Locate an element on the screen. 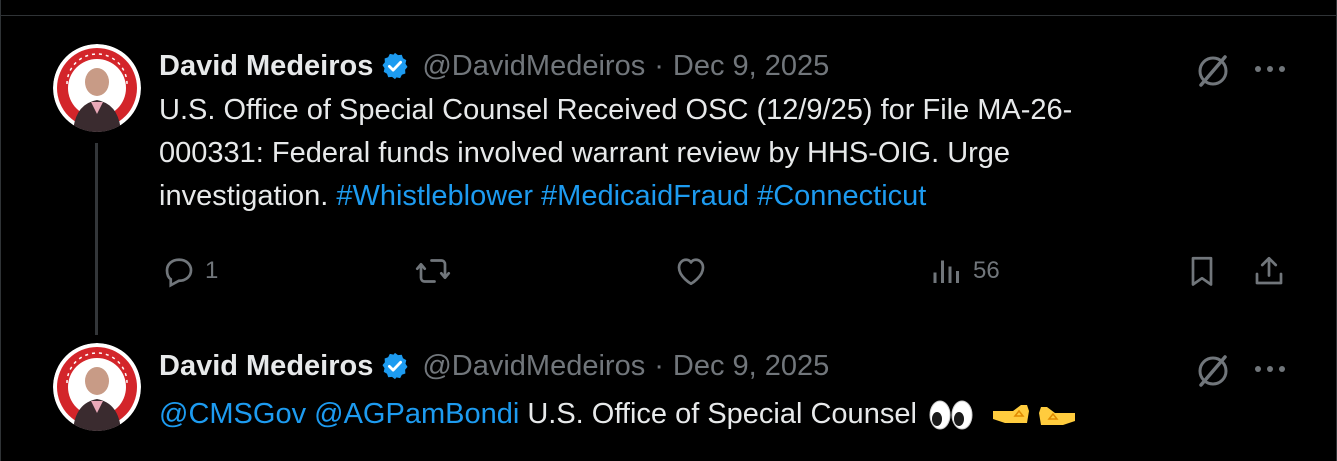 The width and height of the screenshot is (1337, 461). eyes-emoji is located at coordinates (951, 415).